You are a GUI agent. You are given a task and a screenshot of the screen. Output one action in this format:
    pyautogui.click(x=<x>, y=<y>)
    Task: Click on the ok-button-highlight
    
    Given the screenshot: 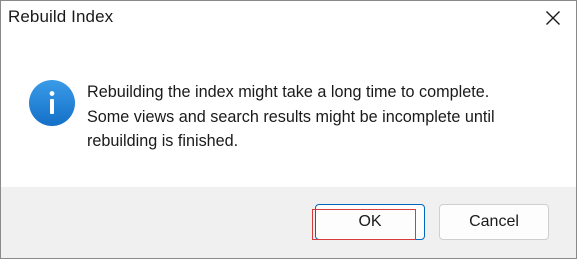 What is the action you would take?
    pyautogui.click(x=364, y=224)
    